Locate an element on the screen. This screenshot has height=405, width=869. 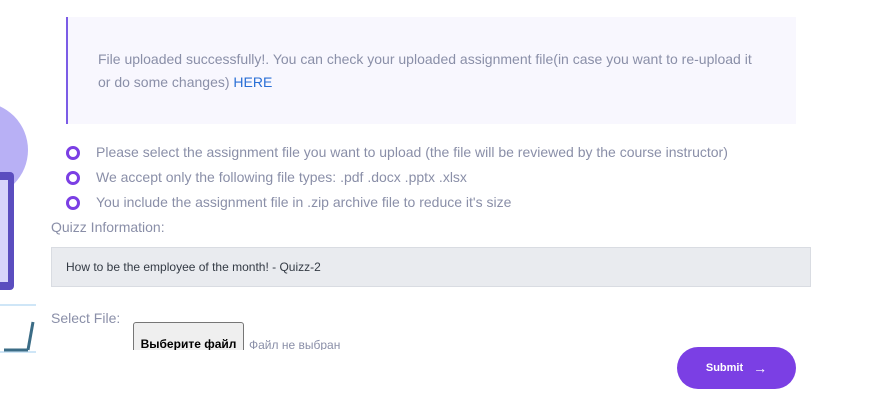
arrow-right-icon: → is located at coordinates (760, 368).